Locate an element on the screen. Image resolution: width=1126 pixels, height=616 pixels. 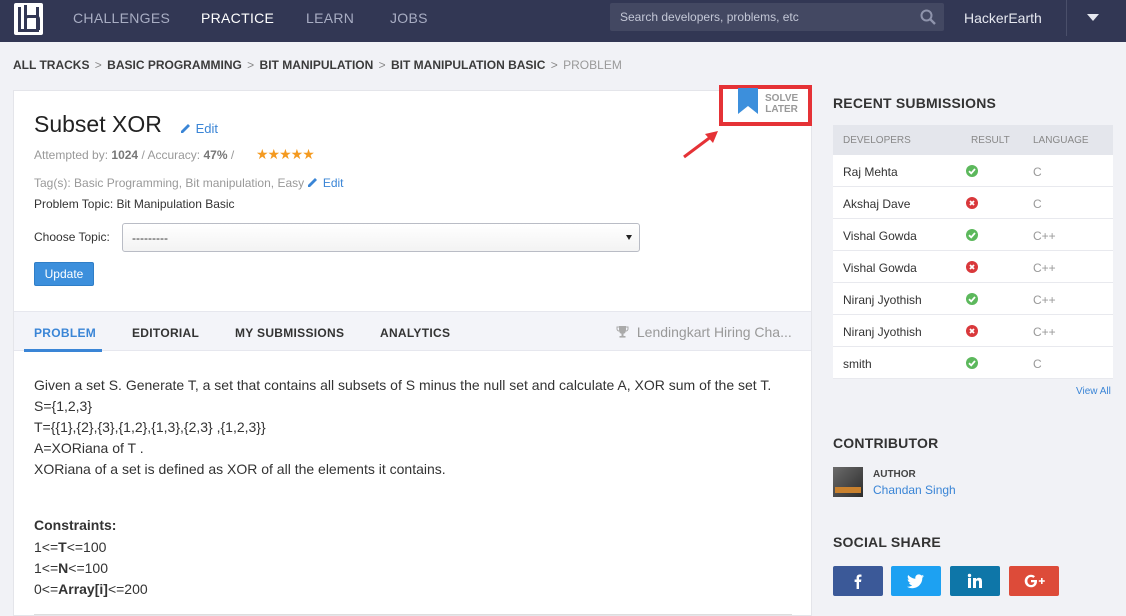
solve-later-label: SOLVE LATER is located at coordinates (781, 104).